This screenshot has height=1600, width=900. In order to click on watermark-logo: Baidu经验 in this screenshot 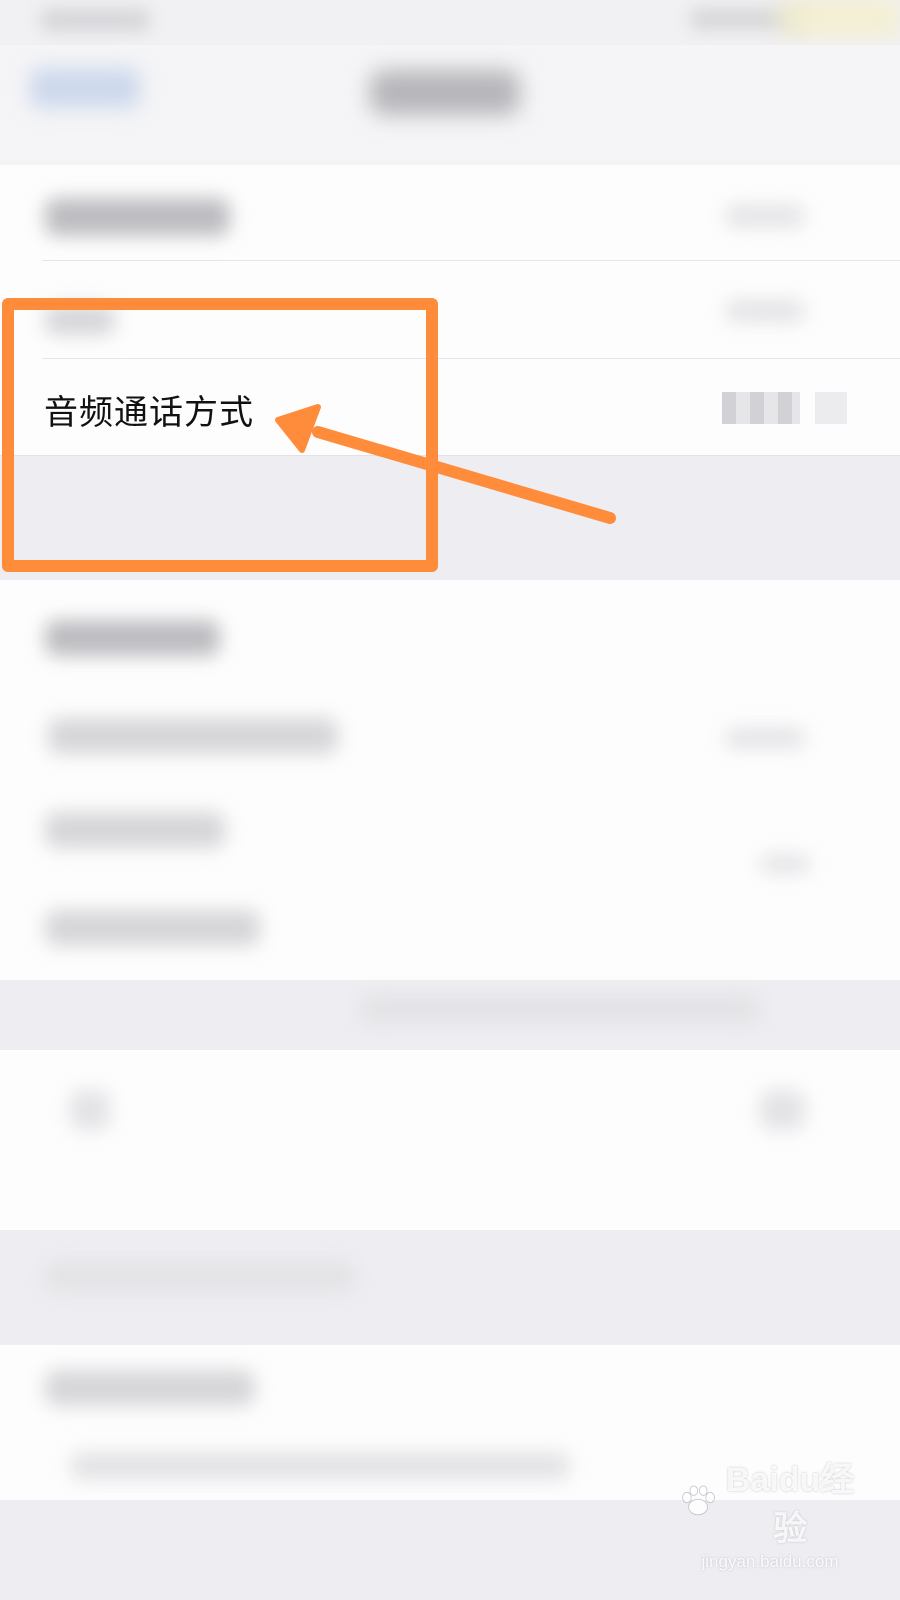, I will do `click(770, 1501)`.